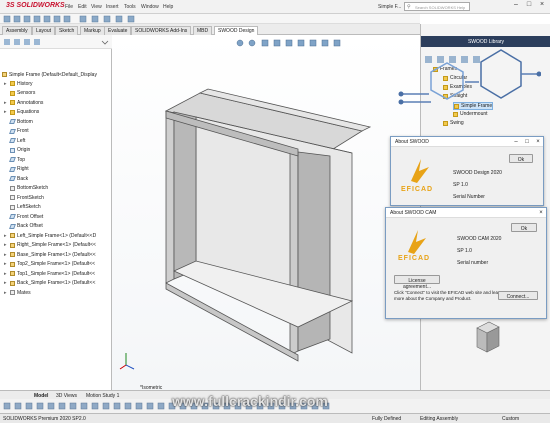 The height and width of the screenshot is (423, 550). What do you see at coordinates (50, 254) in the screenshot?
I see `tree-item: ▸ Base_Simple Frame<1> (Default<<` at bounding box center [50, 254].